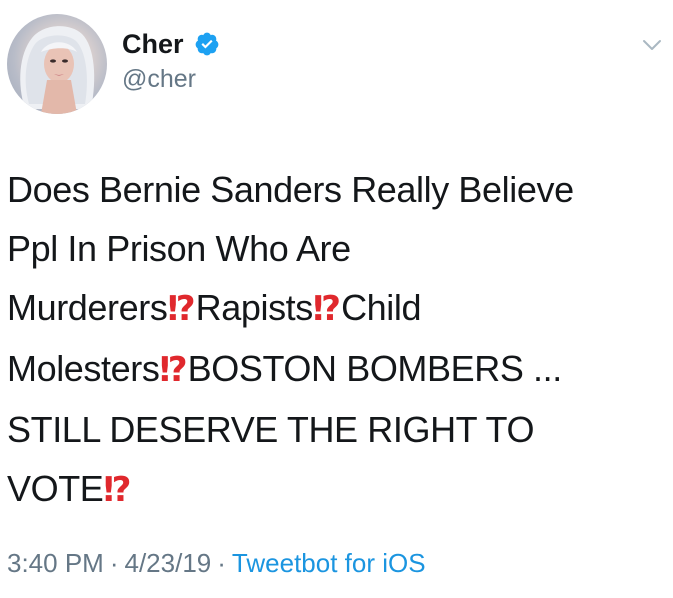 This screenshot has height=598, width=673. Describe the element at coordinates (216, 563) in the screenshot. I see `tweet-meta: 3:40 PM · 4/23/19 · Tweetbot for iOS` at that location.